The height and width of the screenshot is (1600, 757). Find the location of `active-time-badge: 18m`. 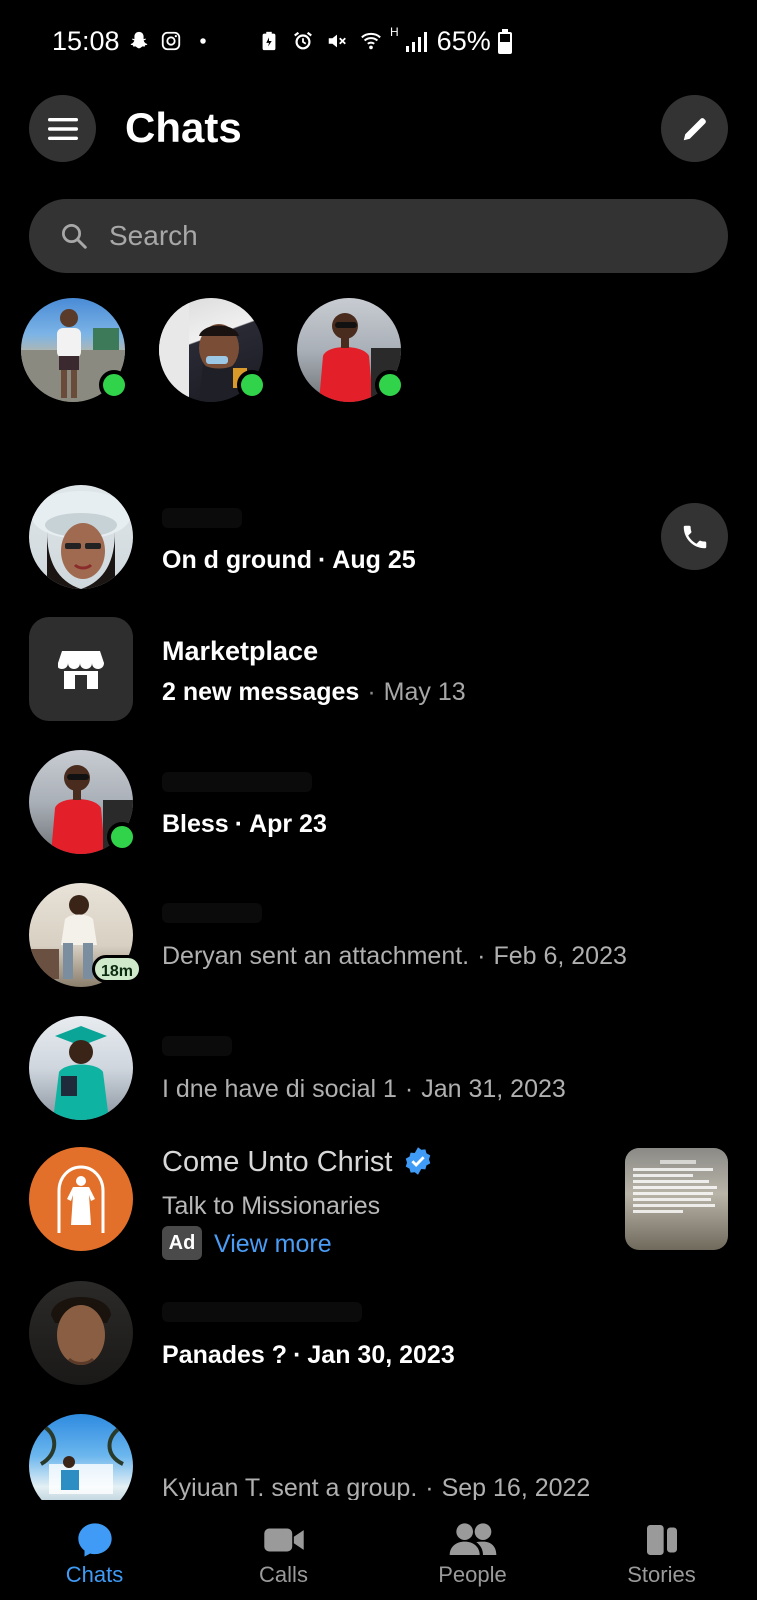

active-time-badge: 18m is located at coordinates (117, 969).